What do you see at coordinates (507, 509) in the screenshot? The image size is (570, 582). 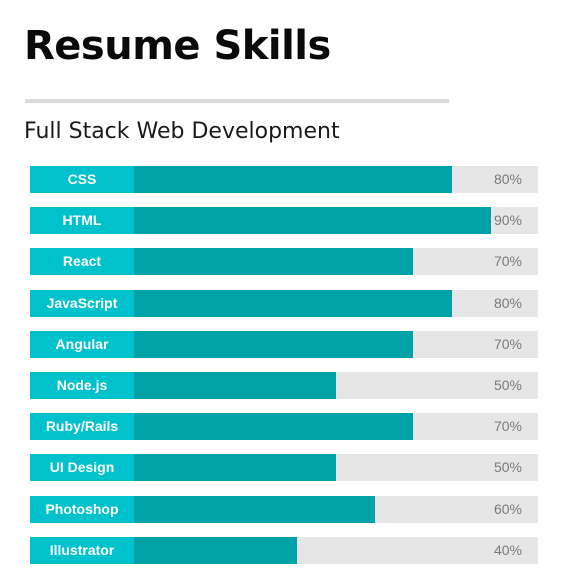 I see `skill-percent: 60%` at bounding box center [507, 509].